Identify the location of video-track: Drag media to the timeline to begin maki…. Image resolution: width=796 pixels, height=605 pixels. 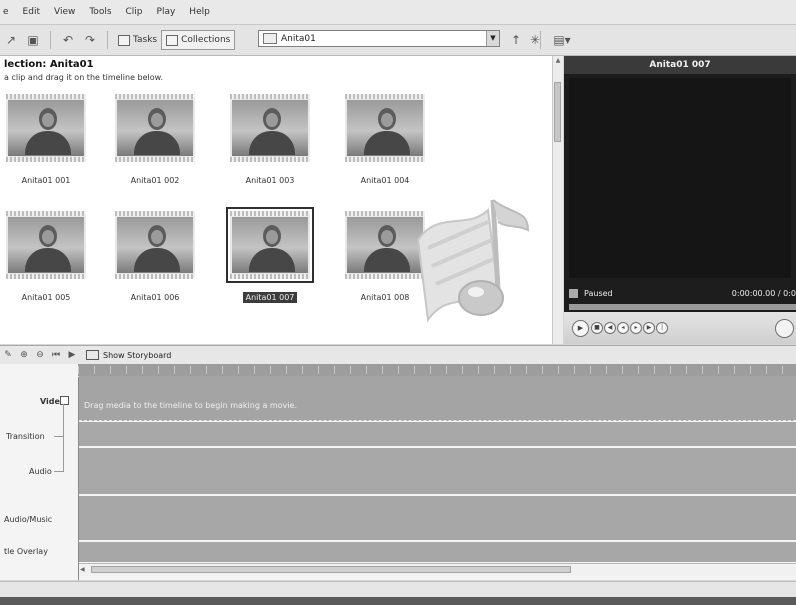
(437, 398).